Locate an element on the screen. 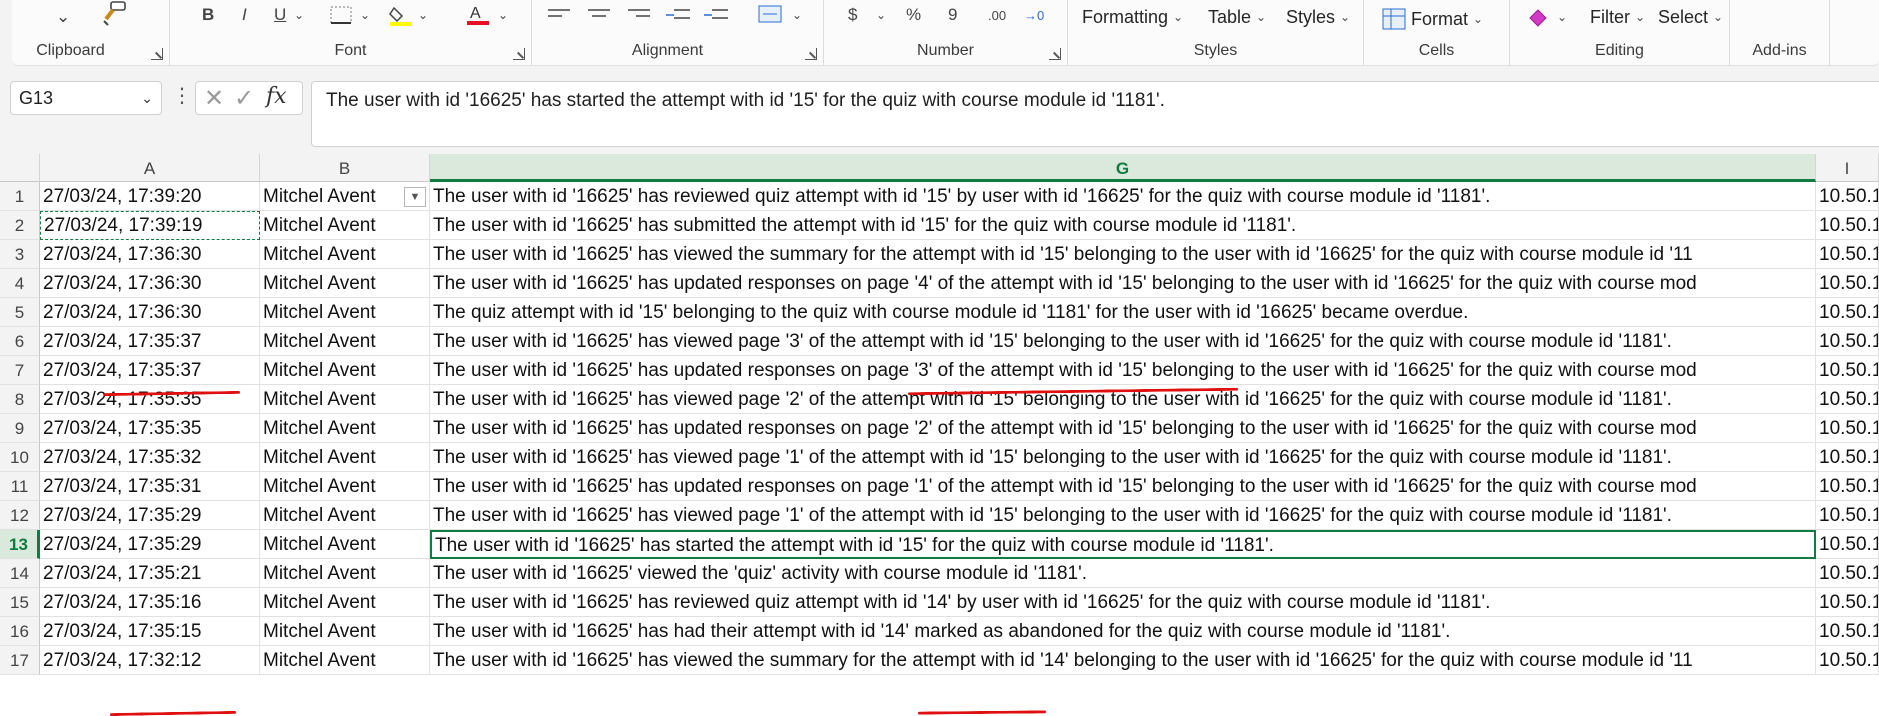 The image size is (1879, 716). paste-dropdown-chevron-icon: ⌄ is located at coordinates (63, 17).